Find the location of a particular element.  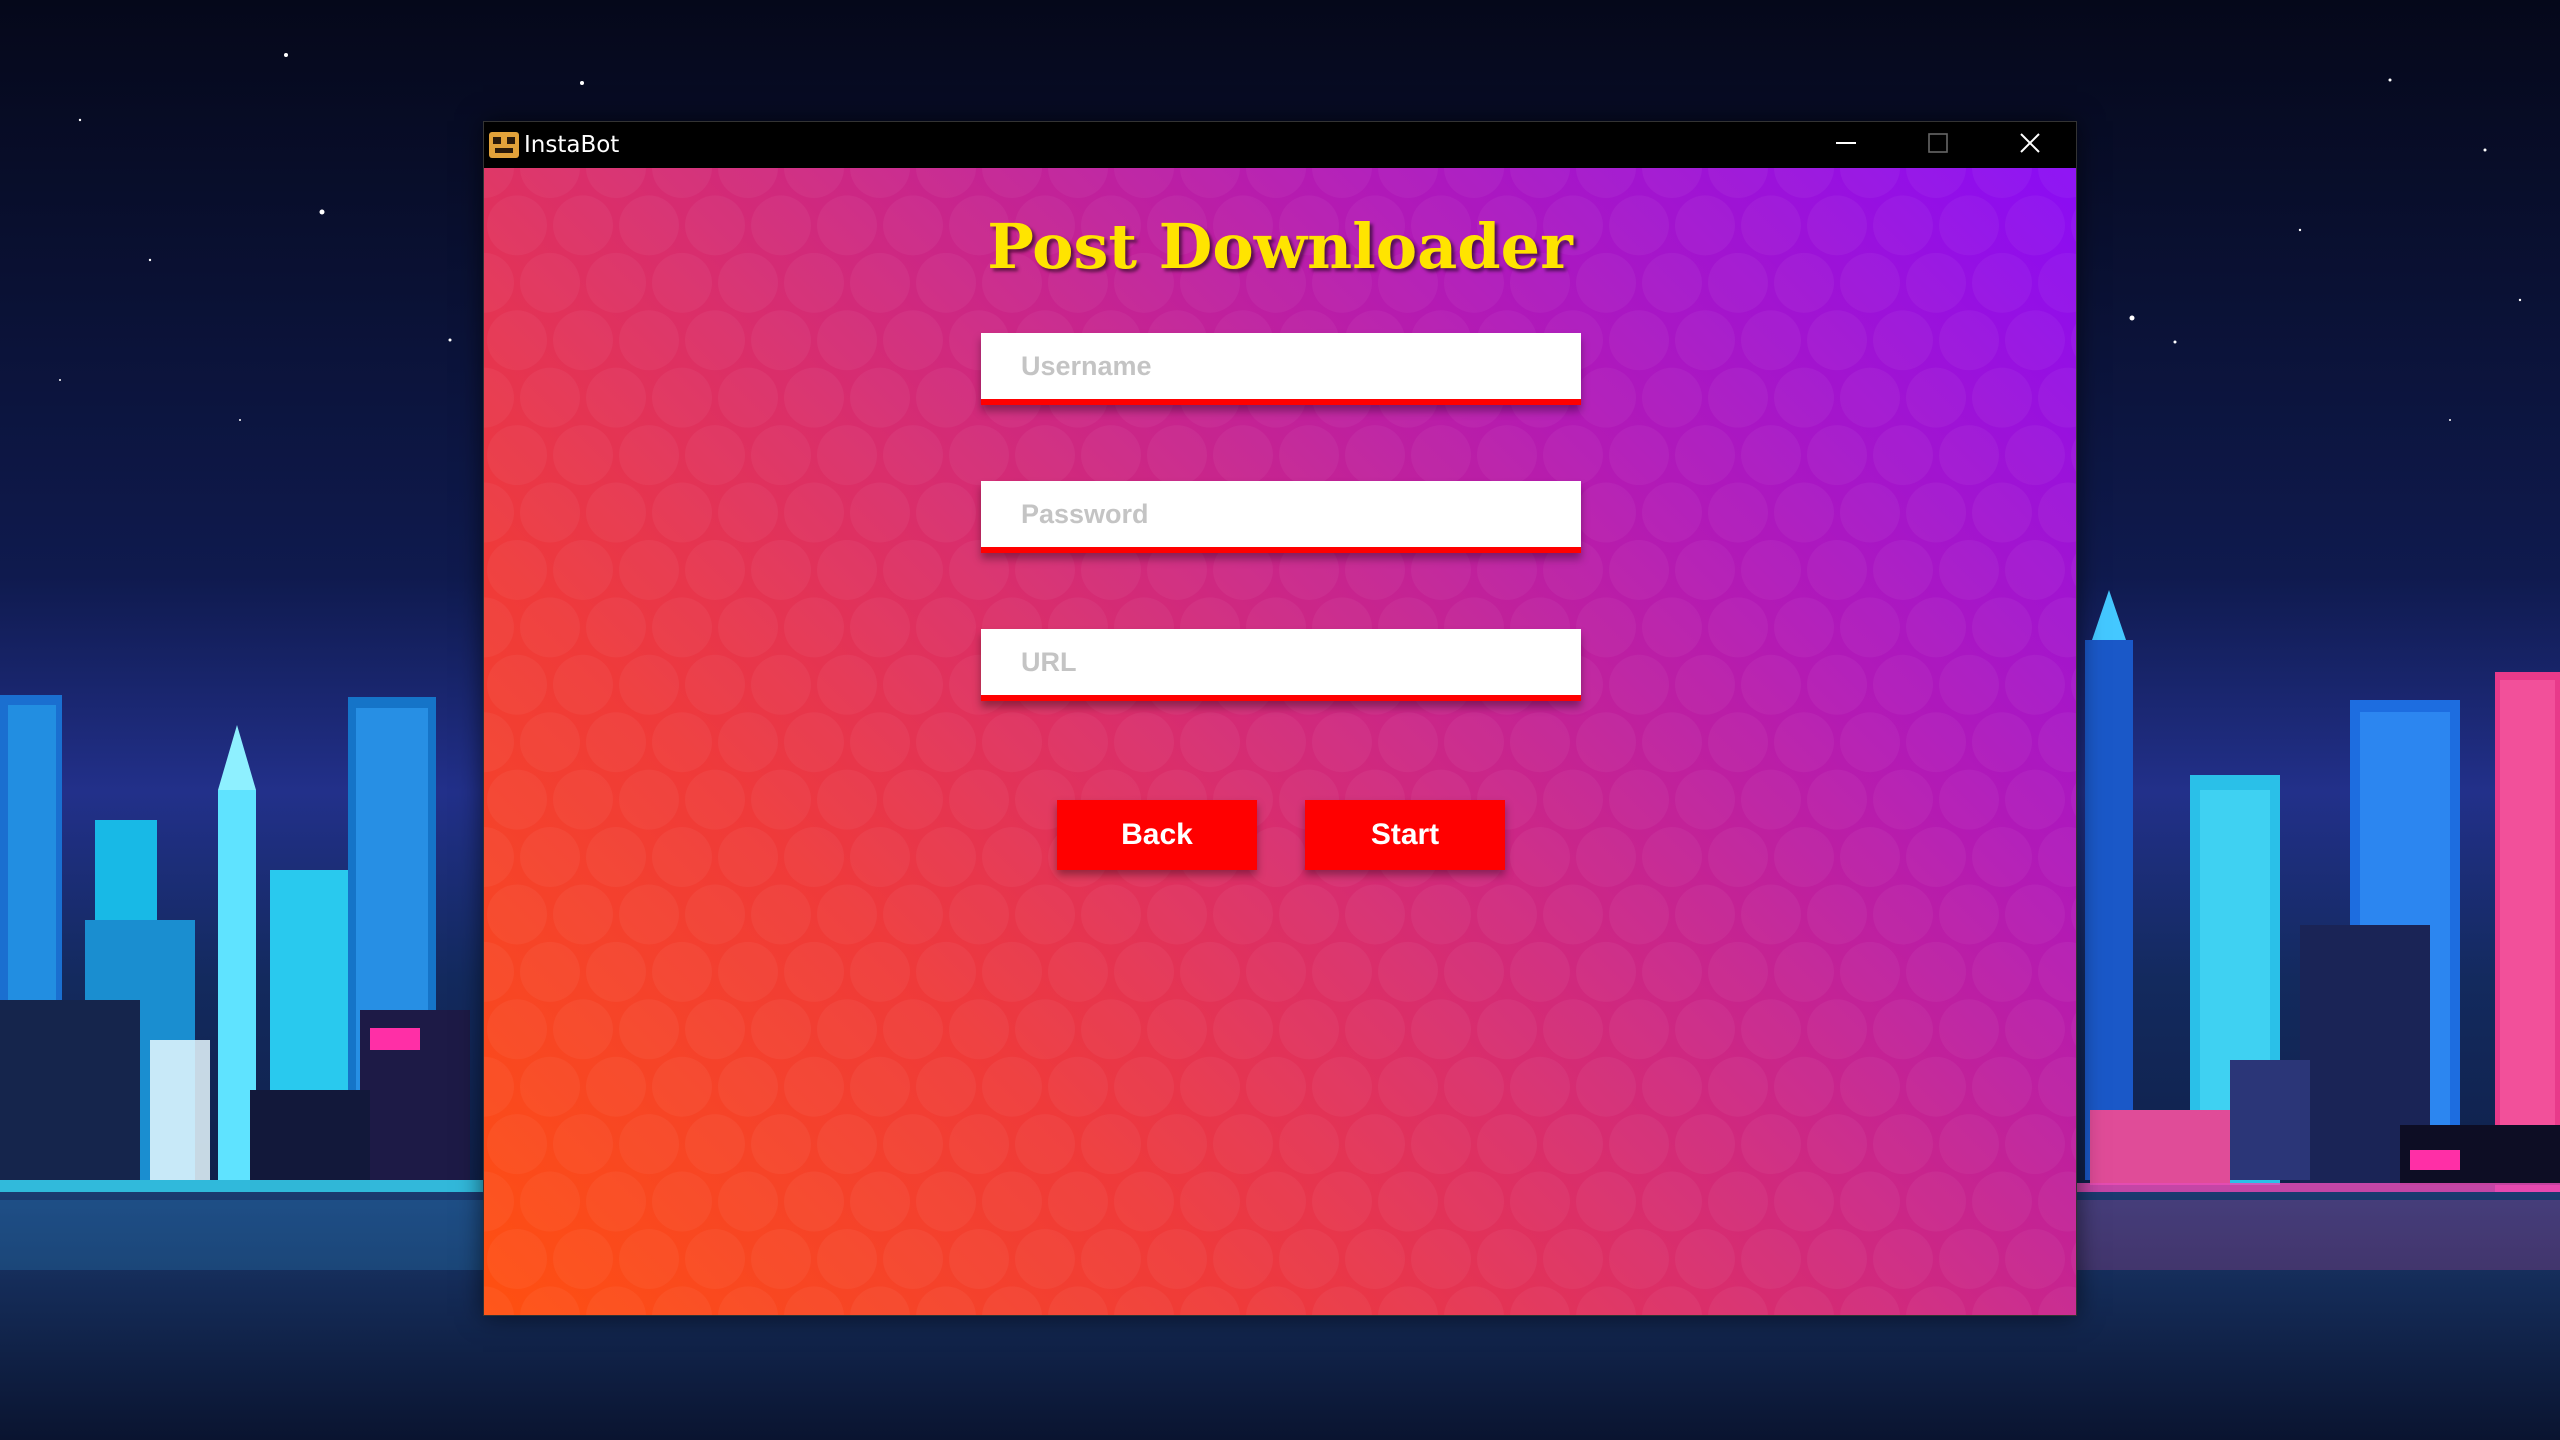

close-icon is located at coordinates (2030, 145).